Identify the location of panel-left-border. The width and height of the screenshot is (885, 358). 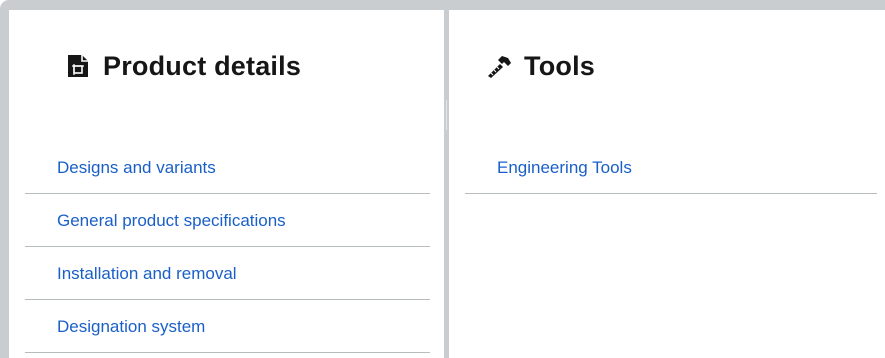
(4, 179).